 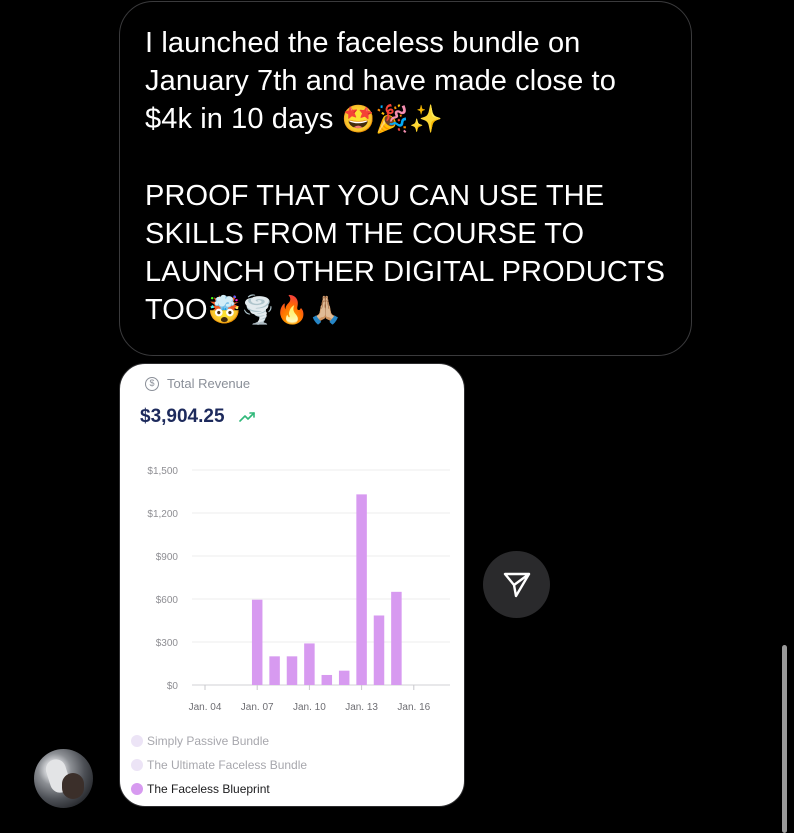 I want to click on scrollbar, so click(x=784, y=739).